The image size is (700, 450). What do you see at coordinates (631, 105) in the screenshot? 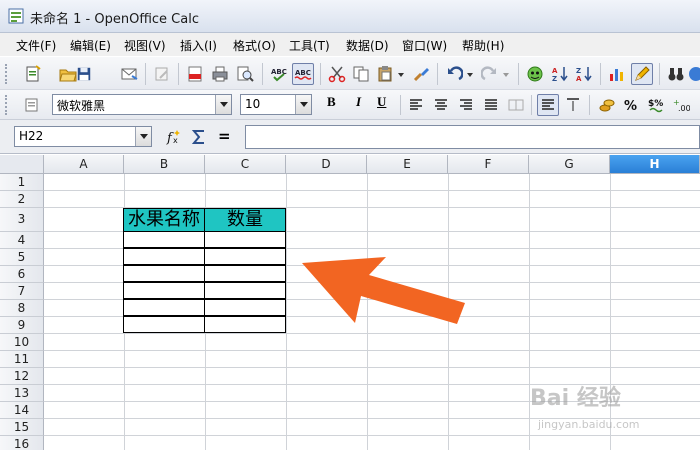
I see `percent-format-button: %` at bounding box center [631, 105].